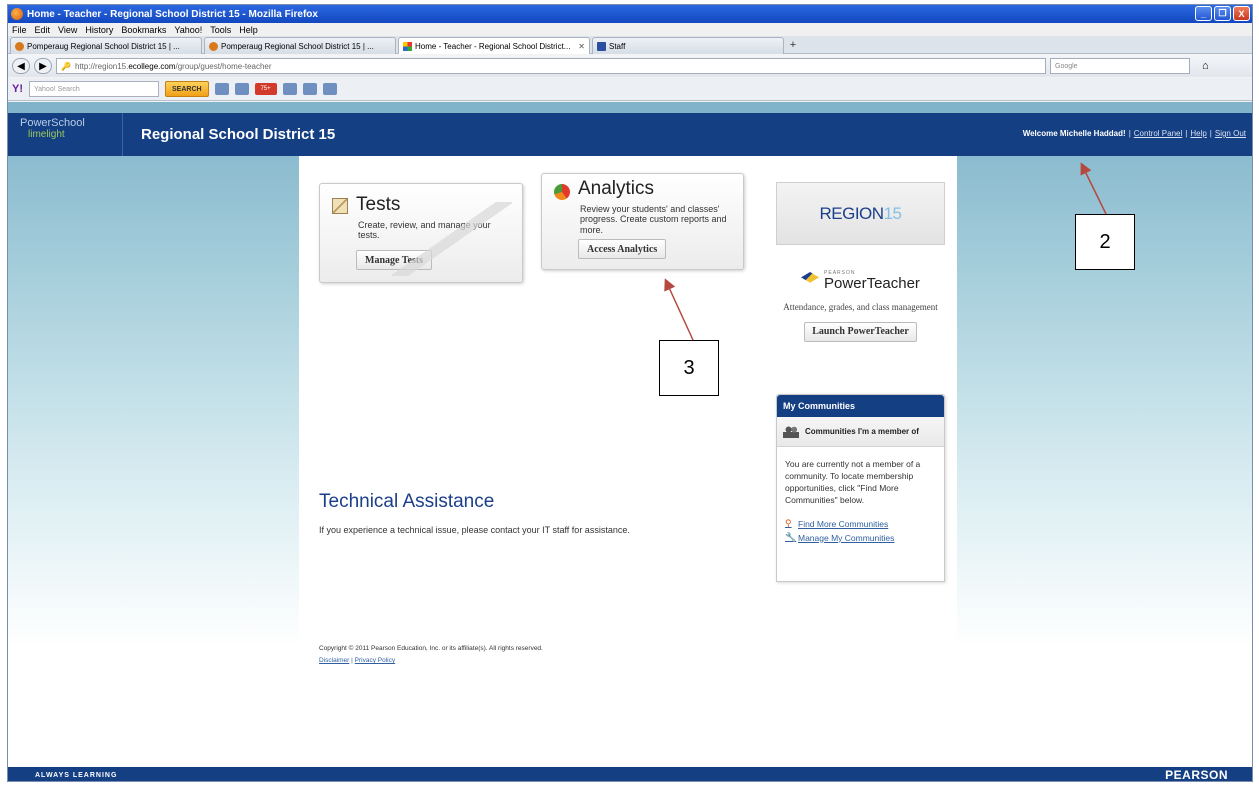 This screenshot has width=1259, height=785. I want to click on region-text: REGION, so click(852, 213).